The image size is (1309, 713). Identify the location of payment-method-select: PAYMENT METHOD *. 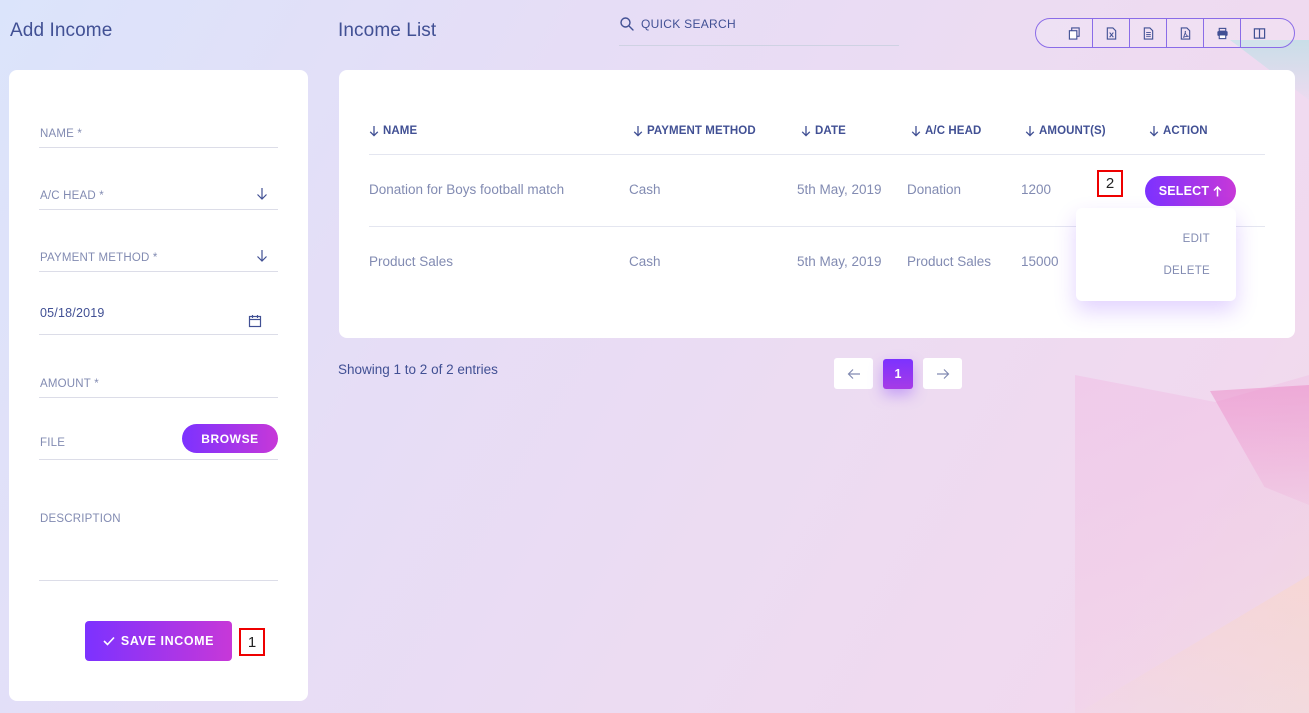
(158, 259).